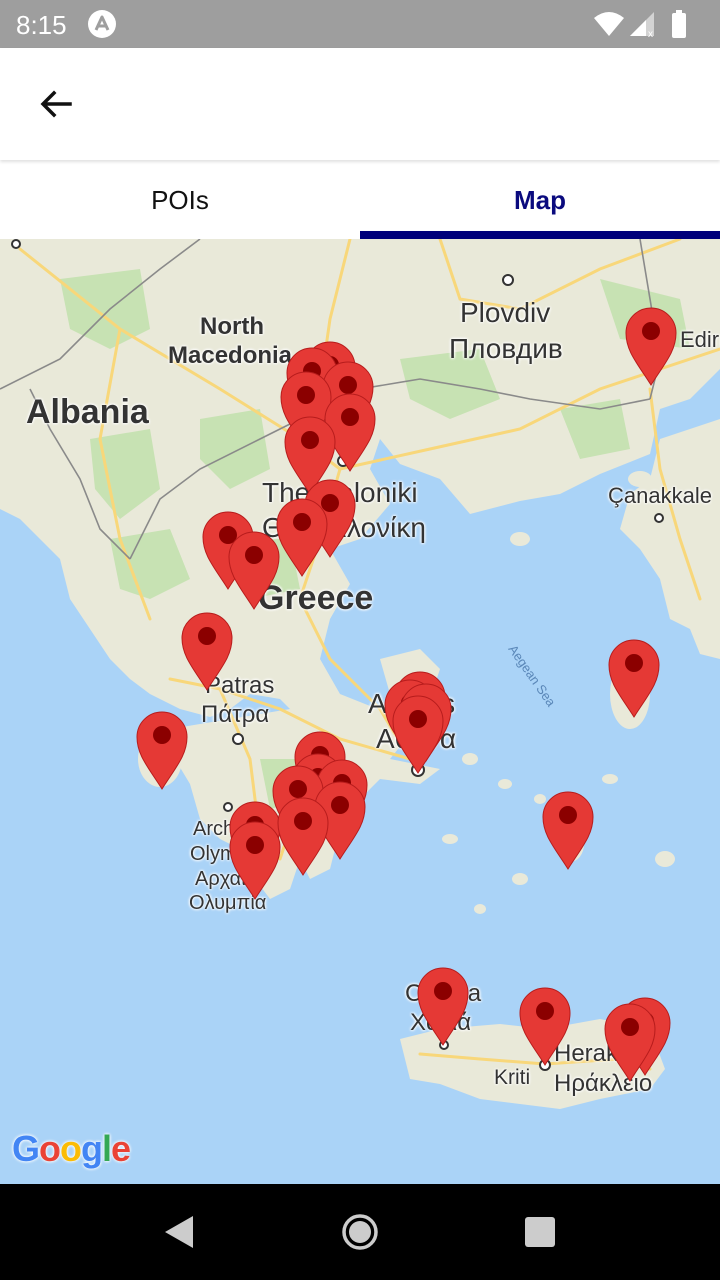 This screenshot has width=720, height=1280. I want to click on back-button, so click(56, 104).